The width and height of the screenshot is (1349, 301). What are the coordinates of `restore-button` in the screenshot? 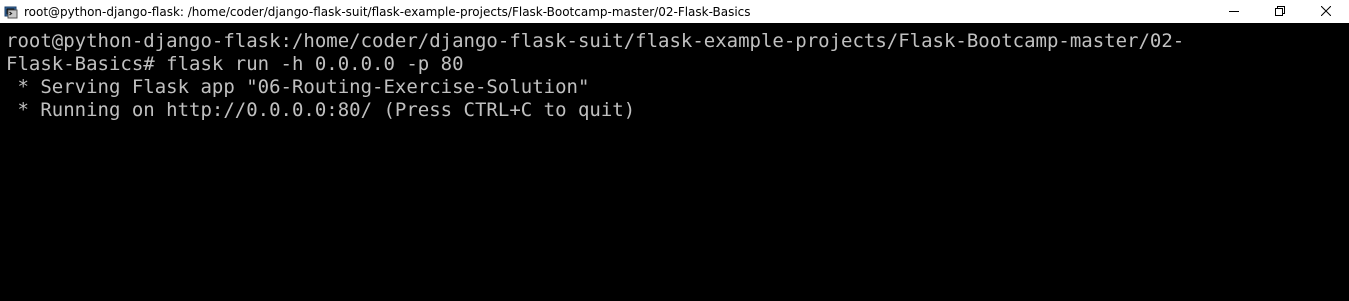 It's located at (1280, 11).